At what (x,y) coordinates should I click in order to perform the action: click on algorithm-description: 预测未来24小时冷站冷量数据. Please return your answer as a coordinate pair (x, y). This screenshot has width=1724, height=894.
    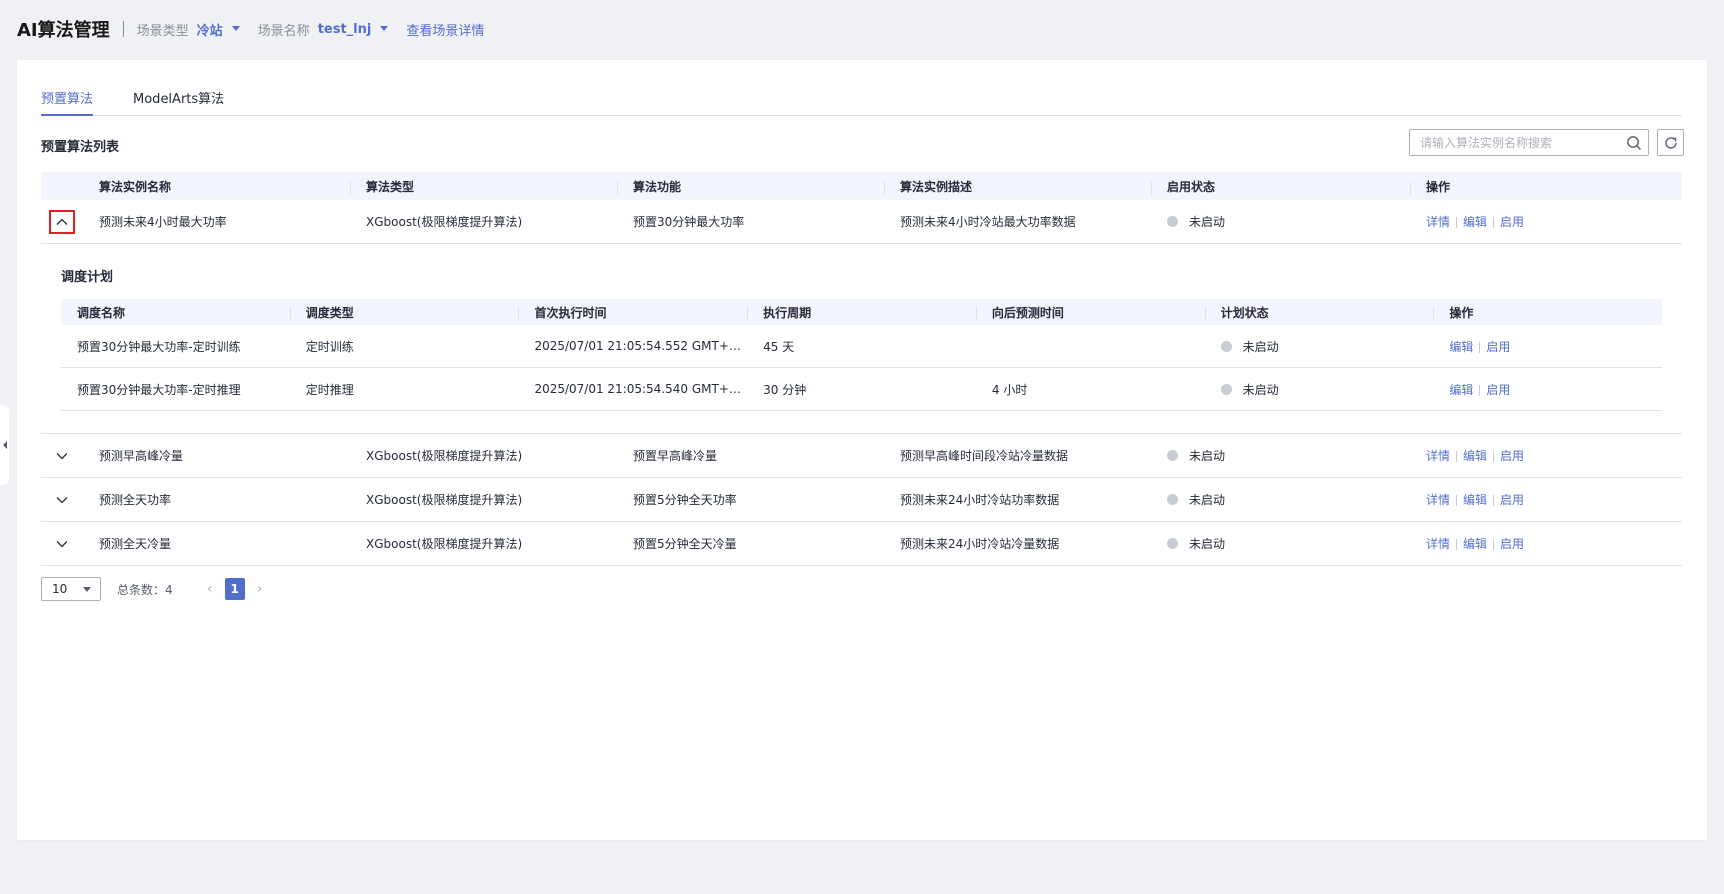
    Looking at the image, I should click on (980, 544).